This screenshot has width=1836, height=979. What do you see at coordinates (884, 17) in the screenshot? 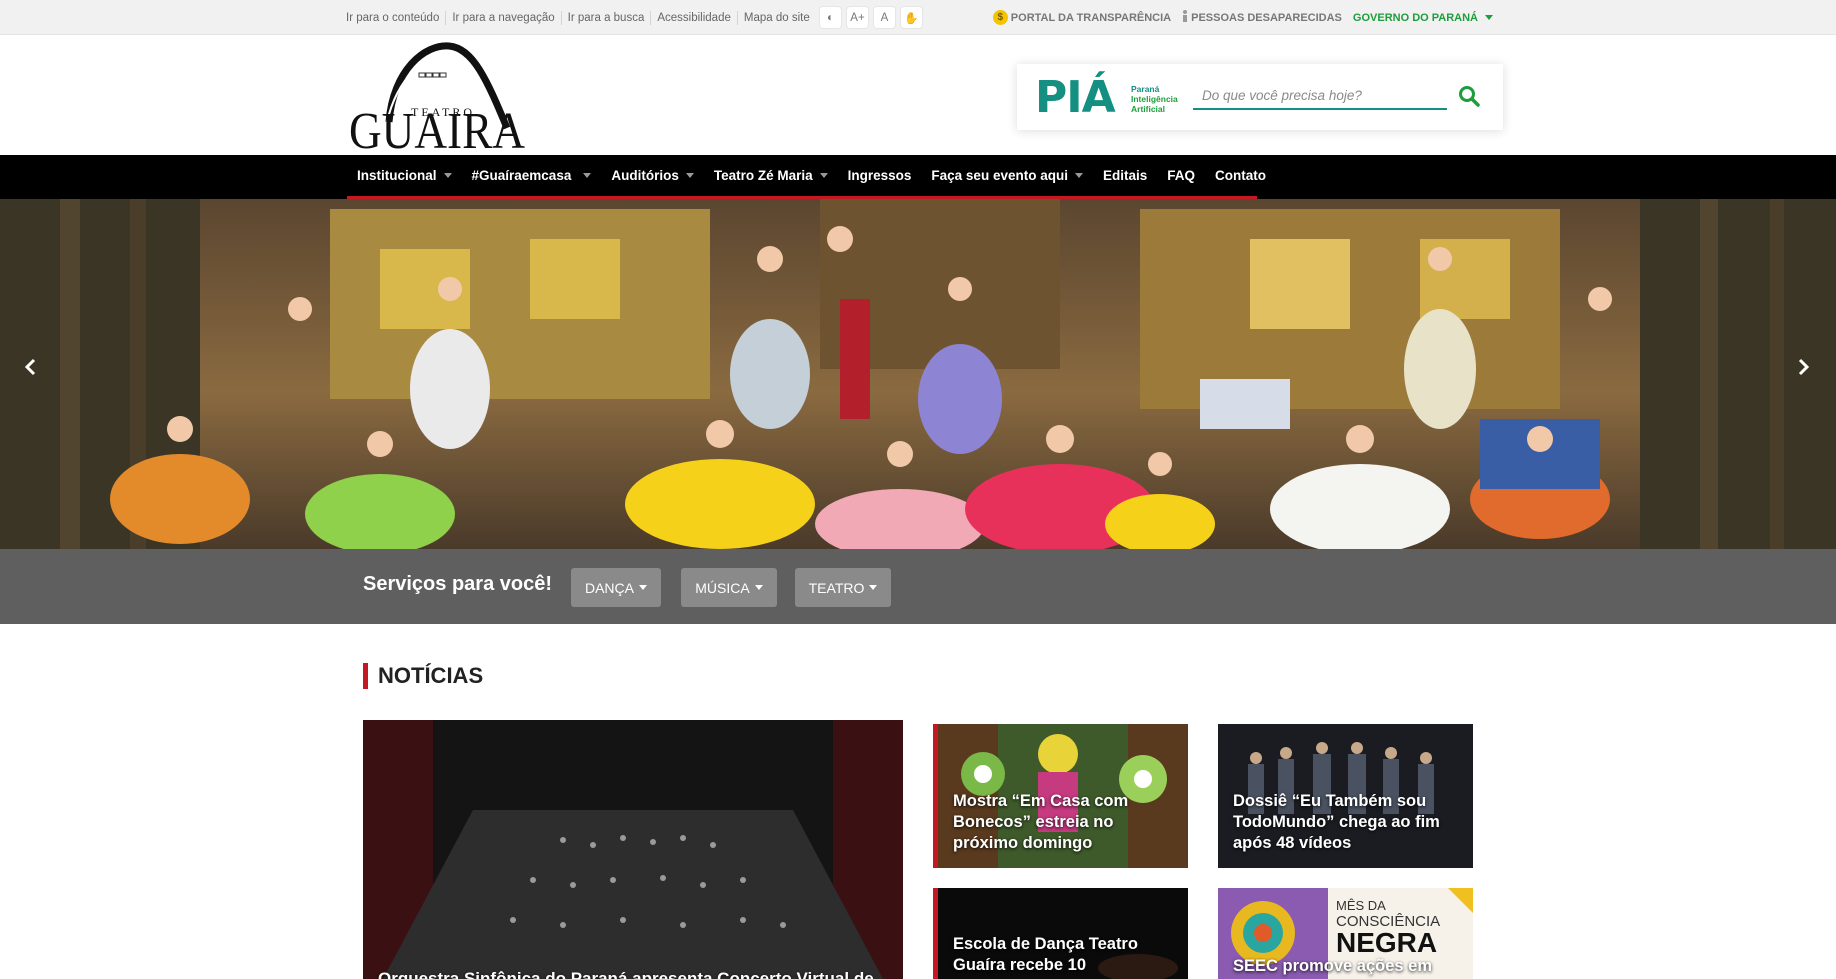
I see `font-reset-button: A` at bounding box center [884, 17].